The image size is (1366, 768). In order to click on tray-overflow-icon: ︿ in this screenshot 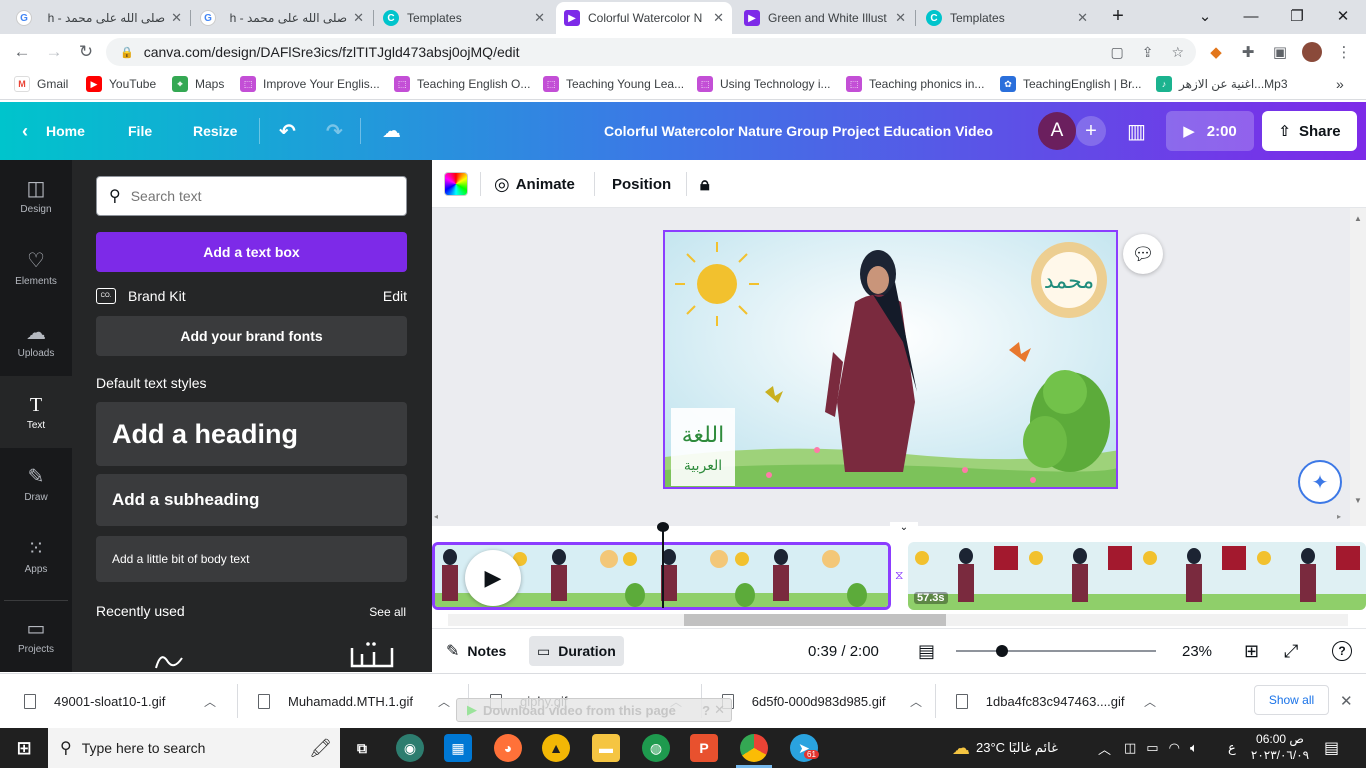, I will do `click(1104, 748)`.